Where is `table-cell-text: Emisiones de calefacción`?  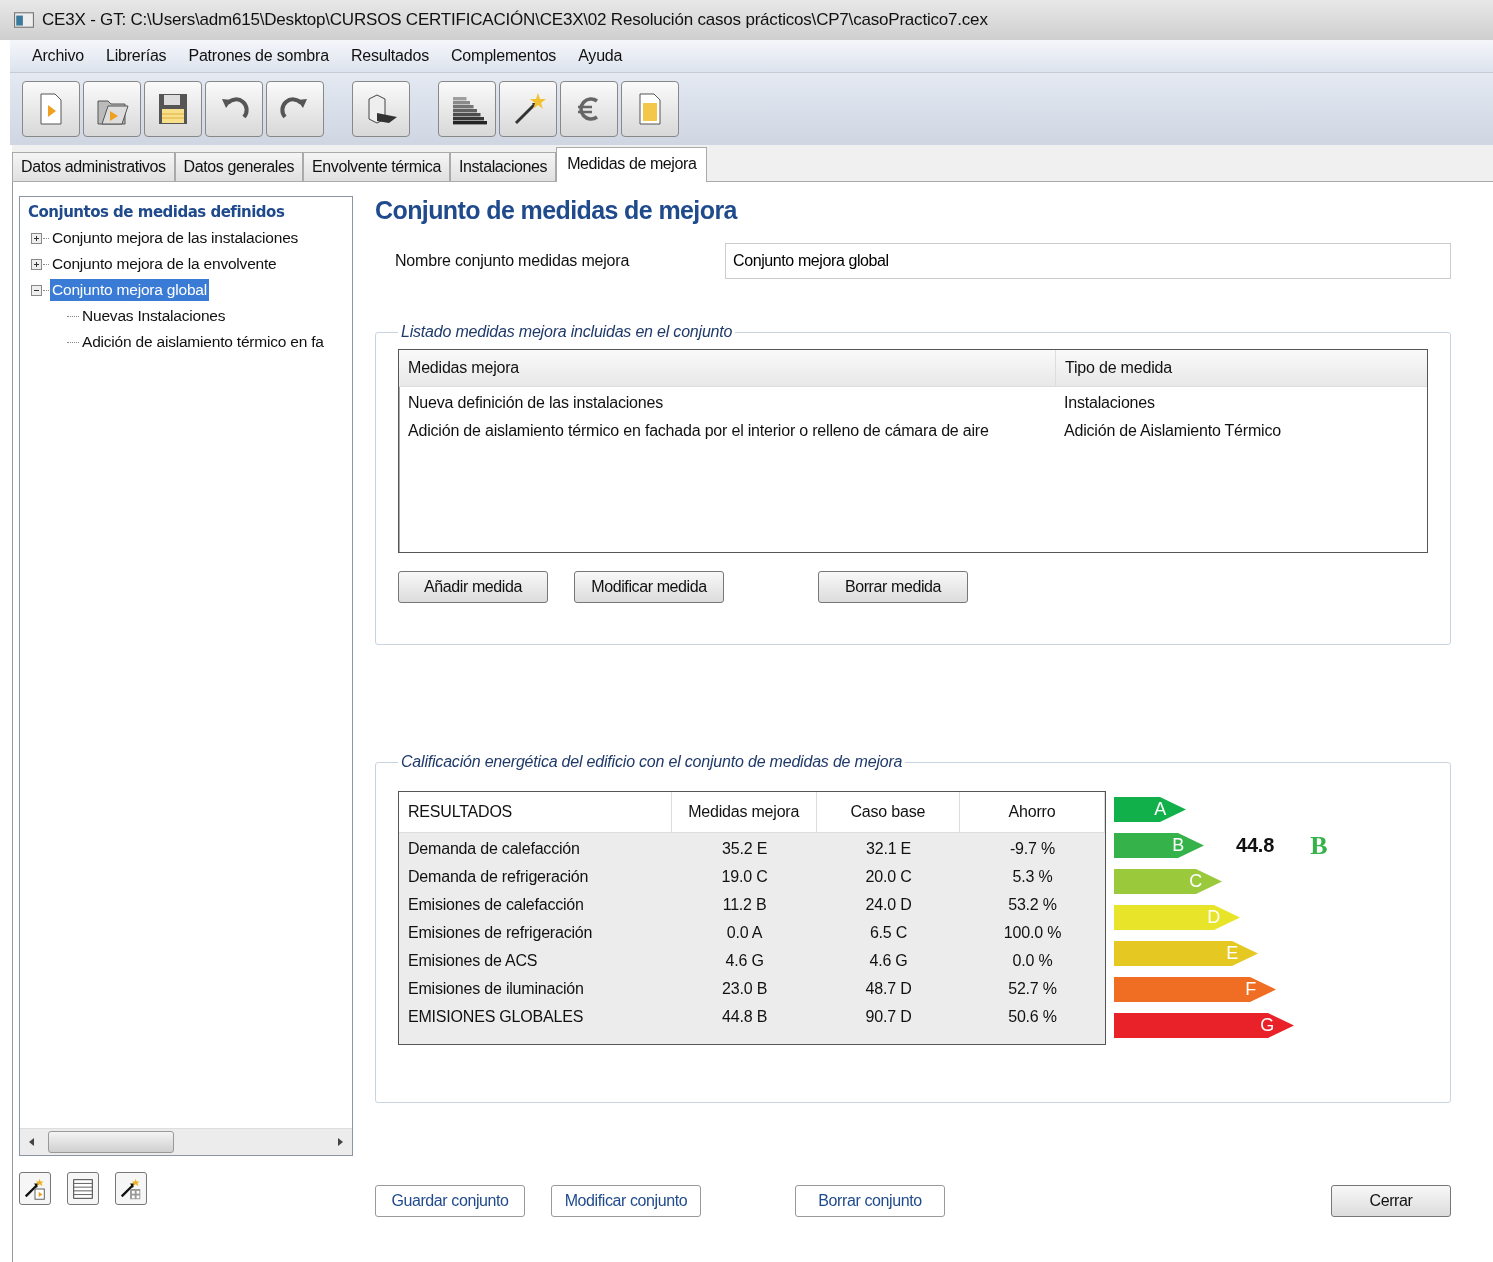 table-cell-text: Emisiones de calefacción is located at coordinates (496, 905).